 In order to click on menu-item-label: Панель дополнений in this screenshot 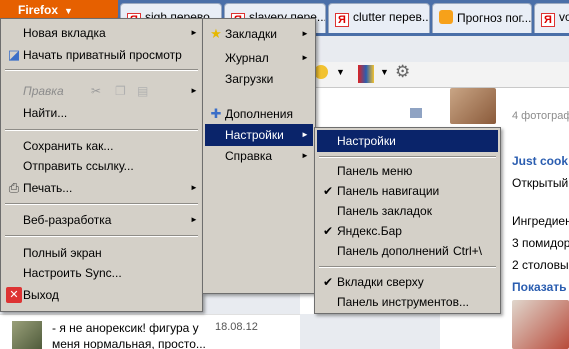, I will do `click(393, 251)`.